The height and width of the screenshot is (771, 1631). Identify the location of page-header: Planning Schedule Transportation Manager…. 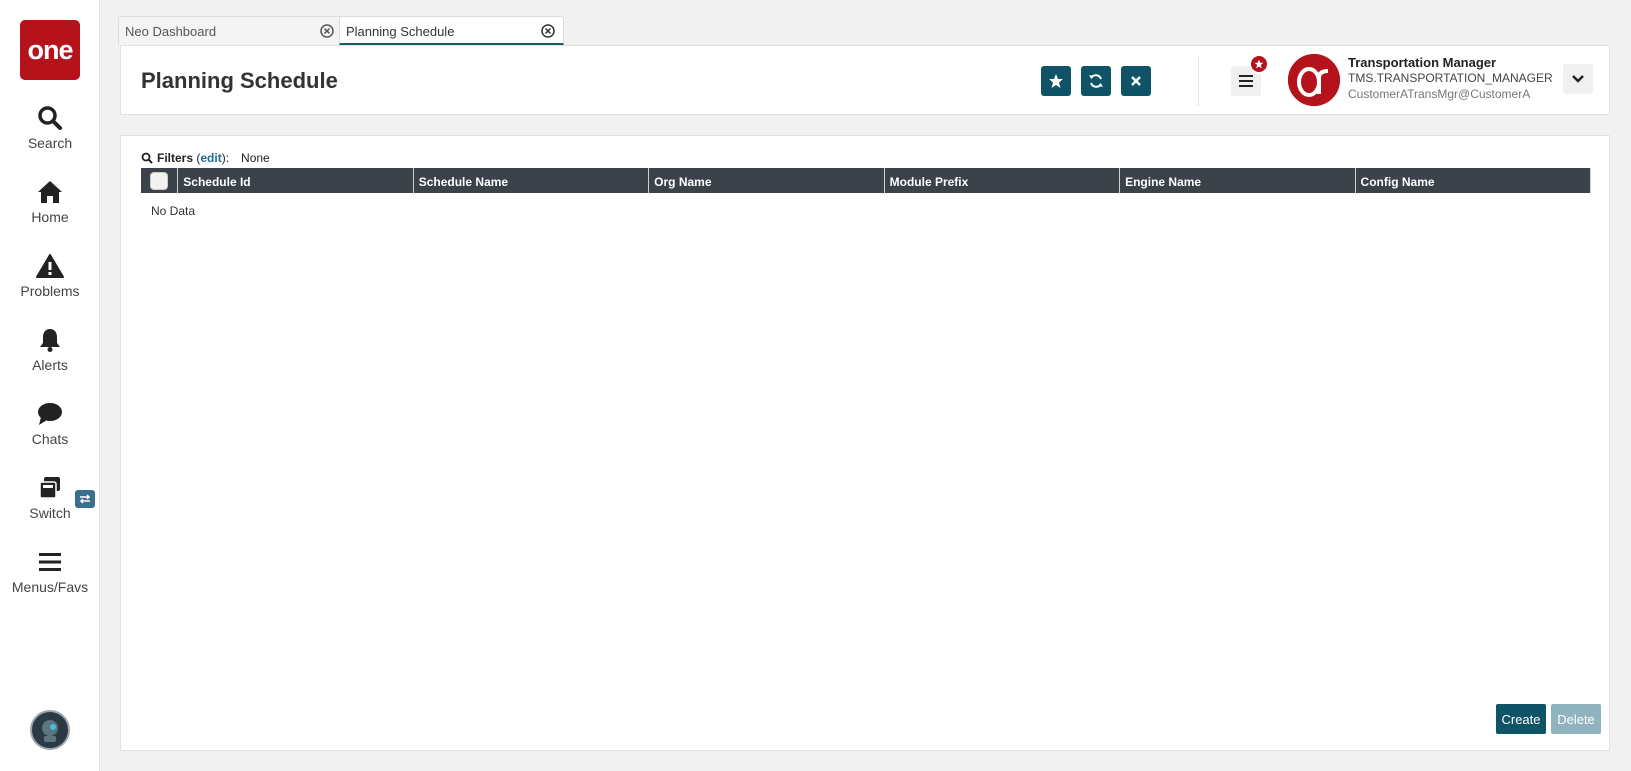
(865, 80).